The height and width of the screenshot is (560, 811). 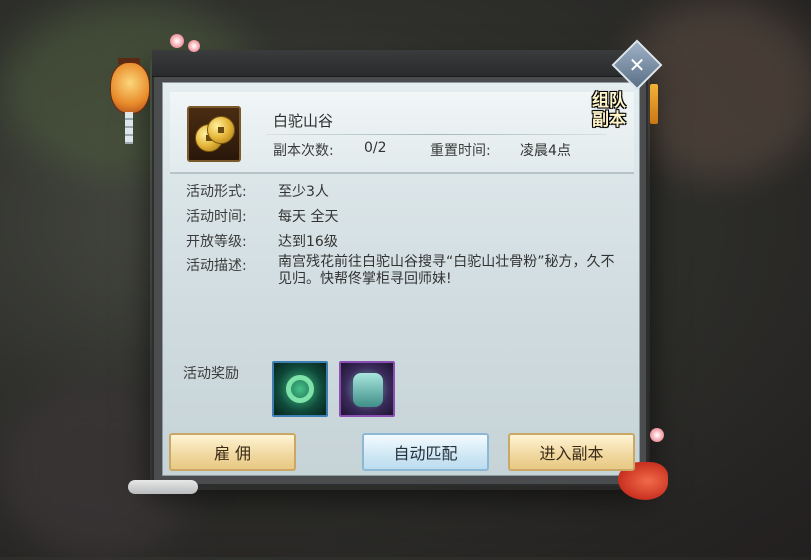 What do you see at coordinates (163, 487) in the screenshot?
I see `scroll-ornament` at bounding box center [163, 487].